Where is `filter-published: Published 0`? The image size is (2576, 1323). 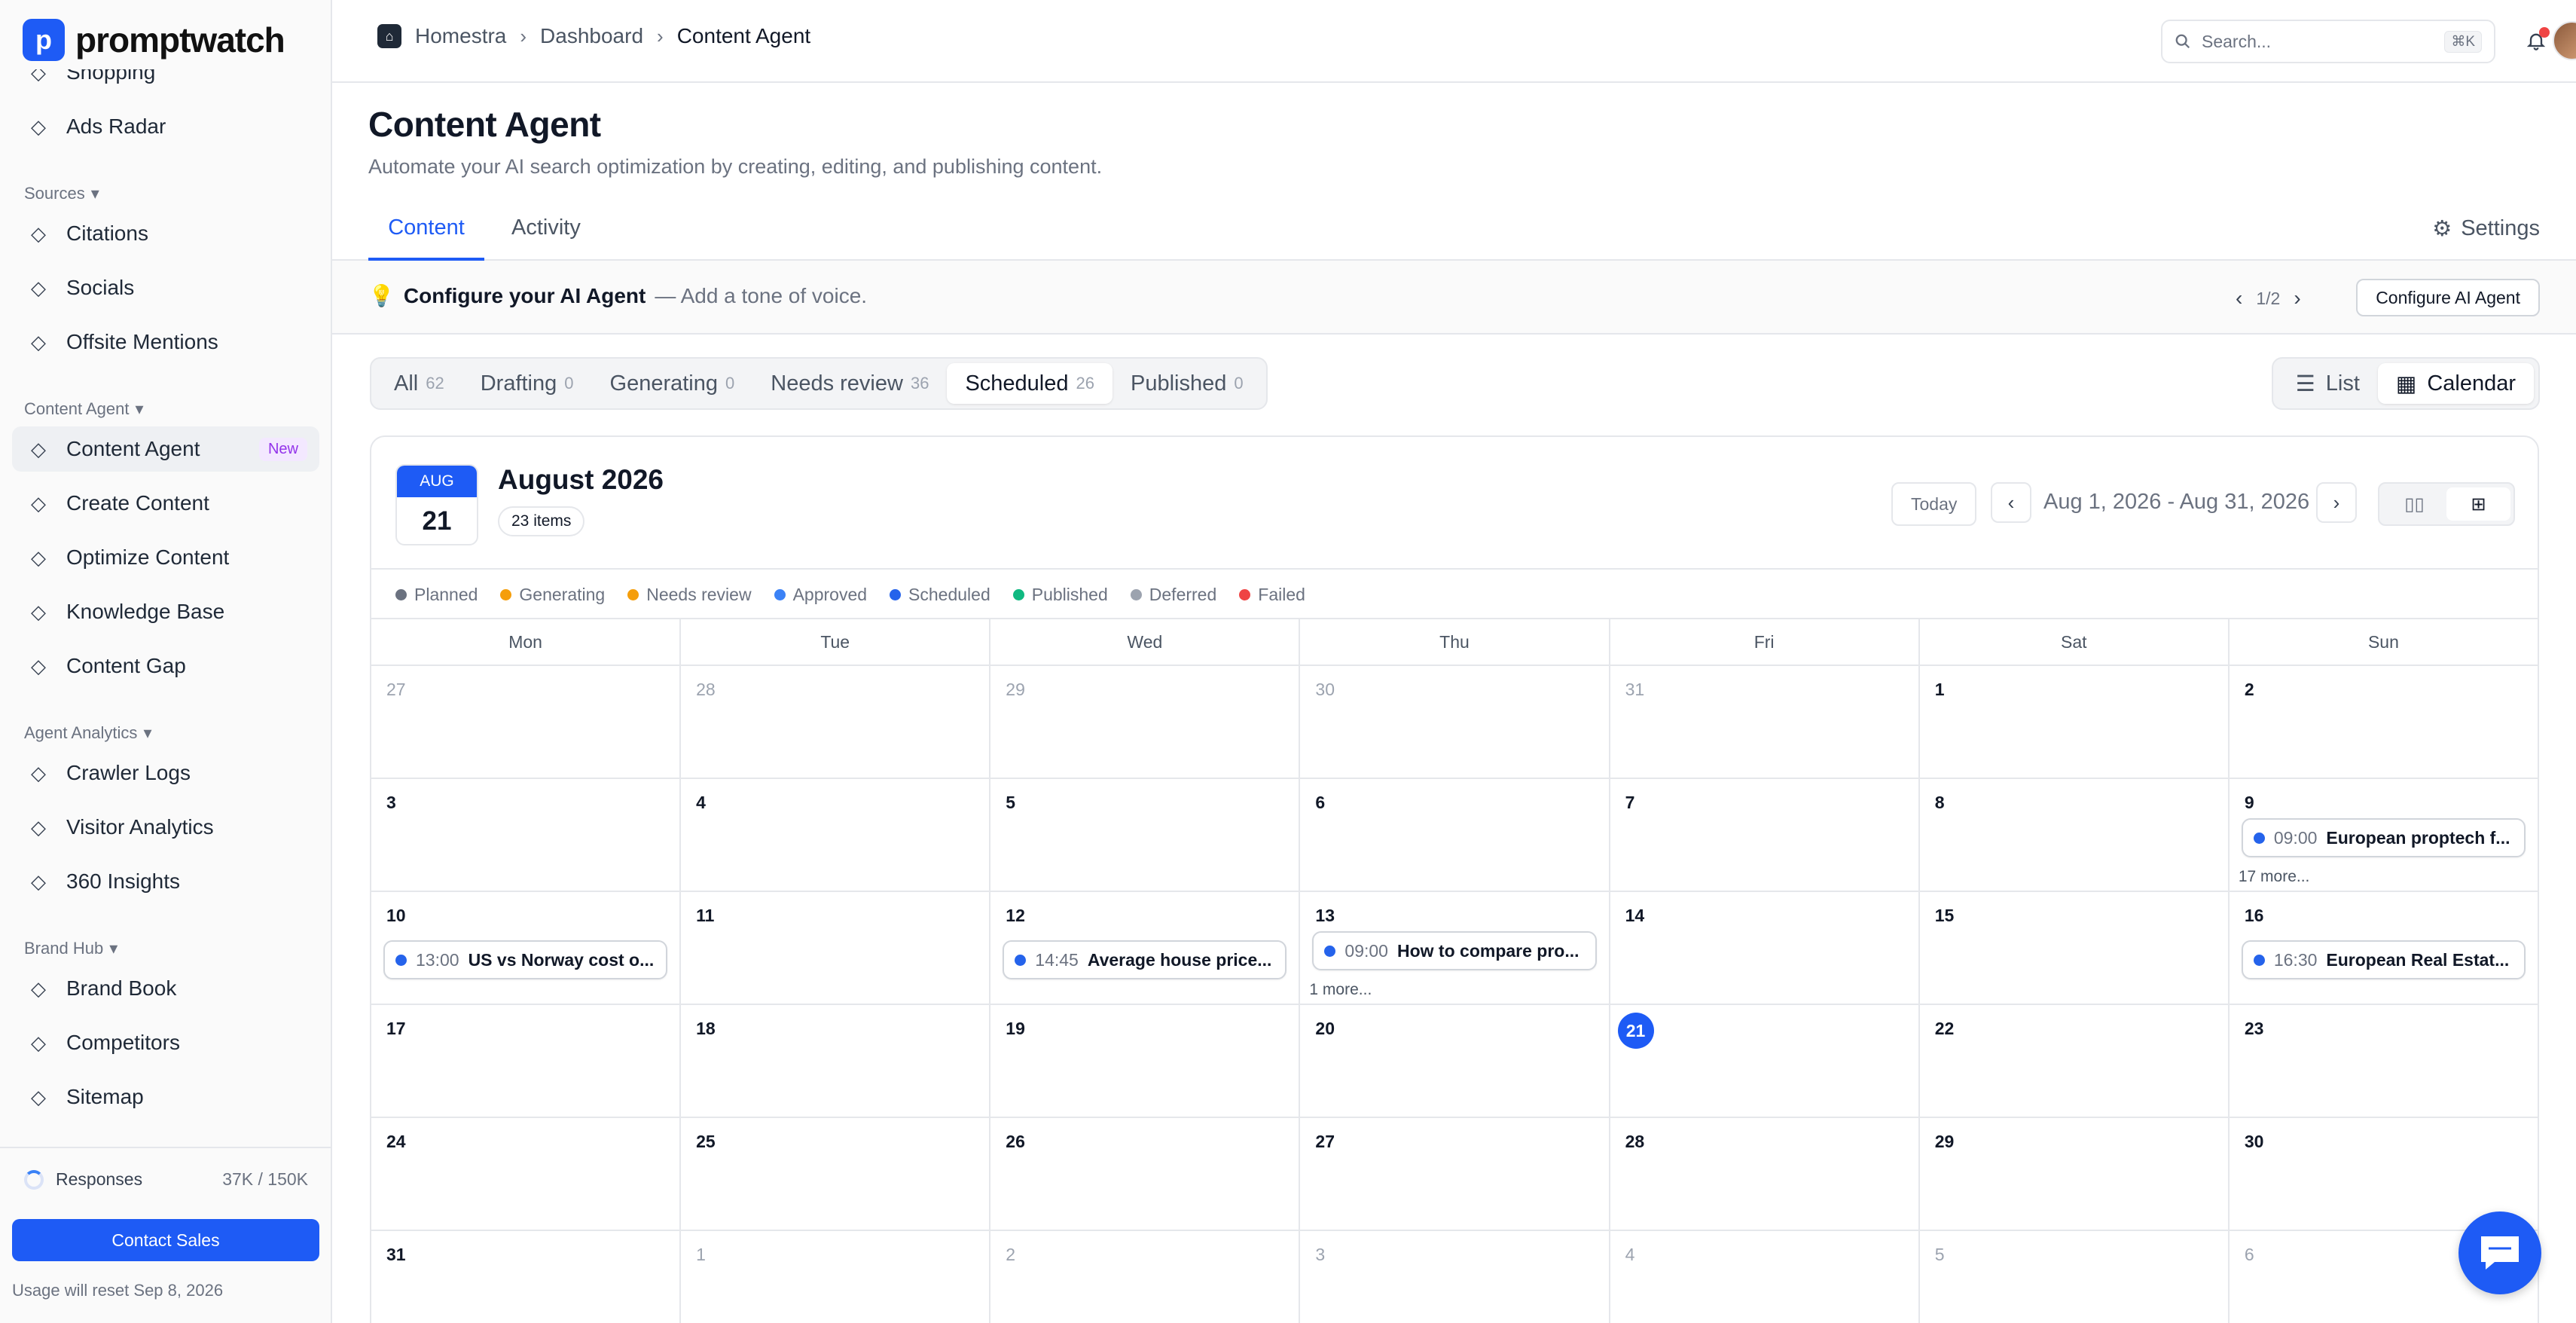
filter-published: Published 0 is located at coordinates (1187, 383).